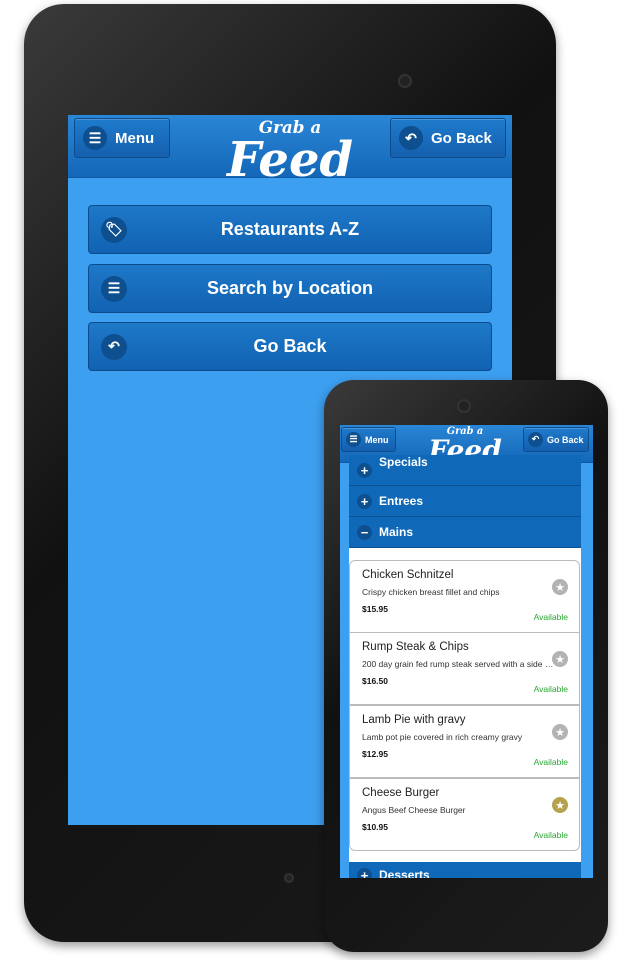 The width and height of the screenshot is (620, 960). I want to click on restaurants-az-button: 🏷 Restaurants A-Z, so click(290, 229).